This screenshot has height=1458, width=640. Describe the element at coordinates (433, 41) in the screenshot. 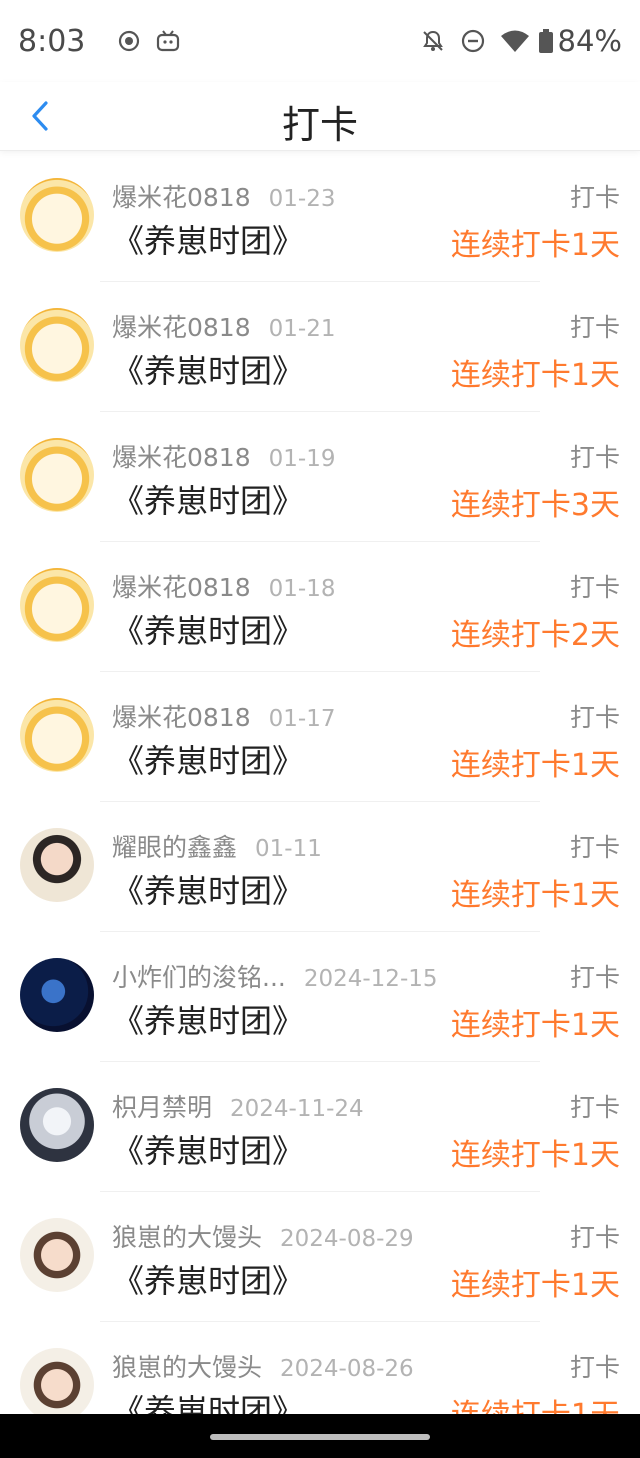

I see `notifications-off-icon` at that location.